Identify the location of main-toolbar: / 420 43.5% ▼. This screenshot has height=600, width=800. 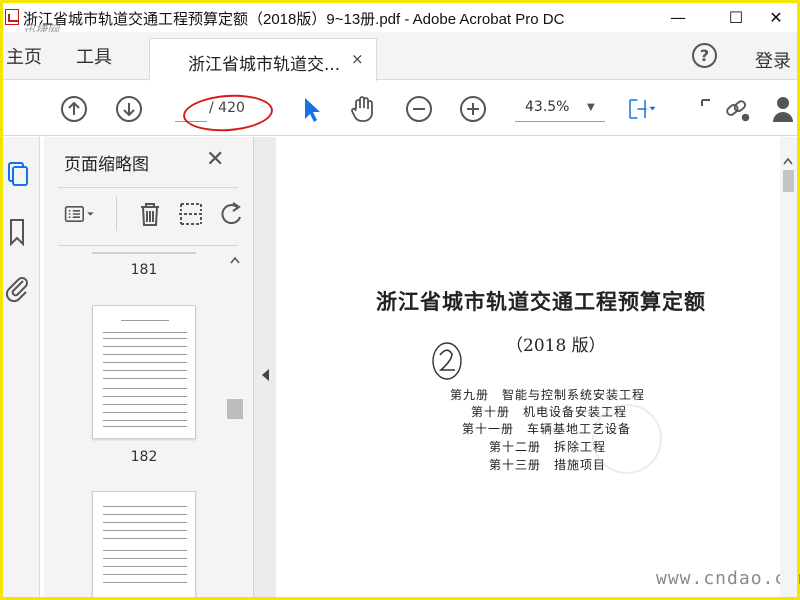
(400, 108).